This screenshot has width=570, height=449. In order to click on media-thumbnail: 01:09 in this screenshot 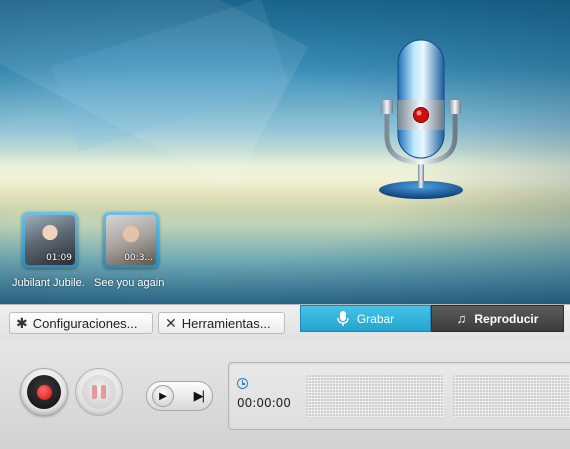, I will do `click(50, 240)`.